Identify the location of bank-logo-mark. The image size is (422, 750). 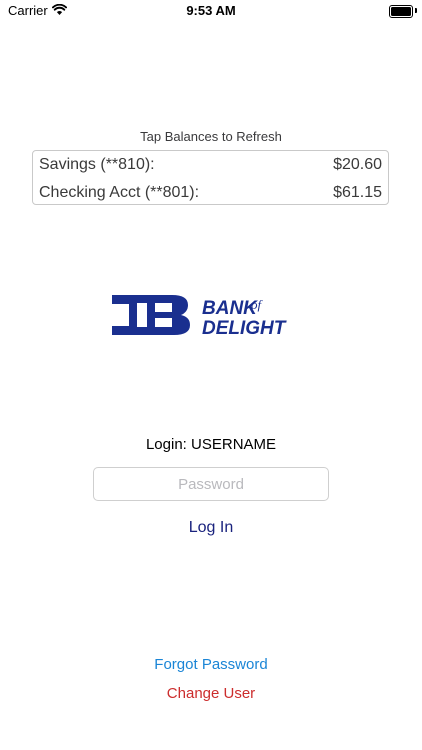
(151, 315).